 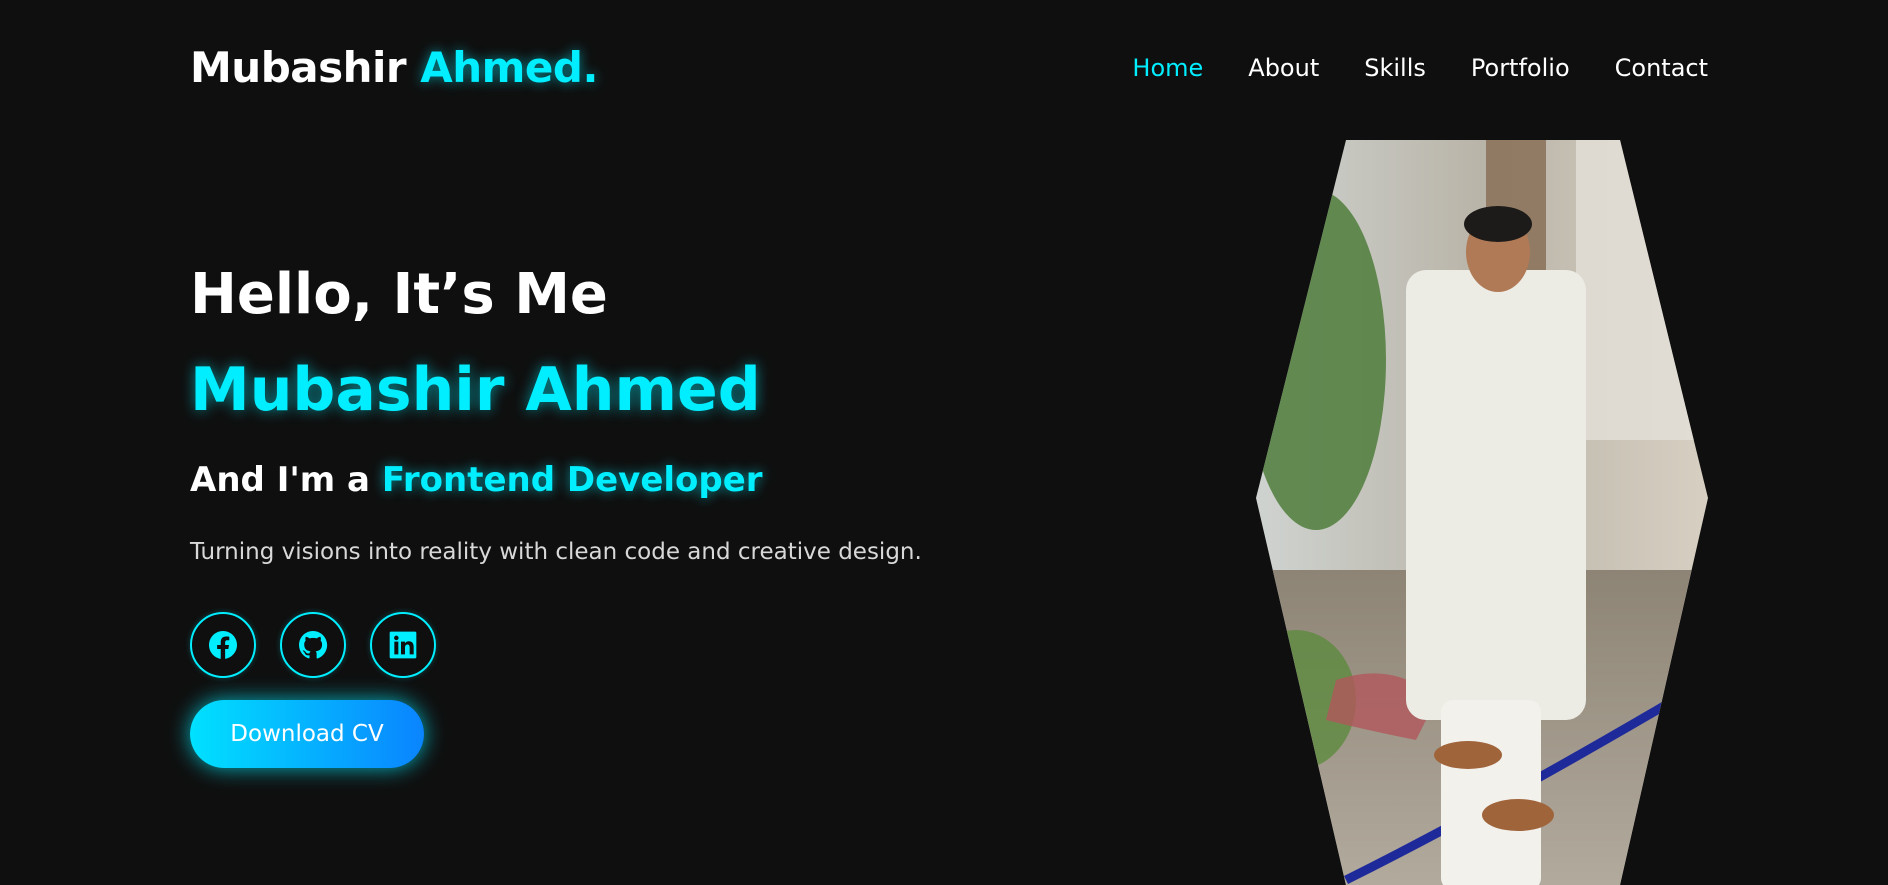 What do you see at coordinates (572, 480) in the screenshot?
I see `hero-role-title: Frontend Developer` at bounding box center [572, 480].